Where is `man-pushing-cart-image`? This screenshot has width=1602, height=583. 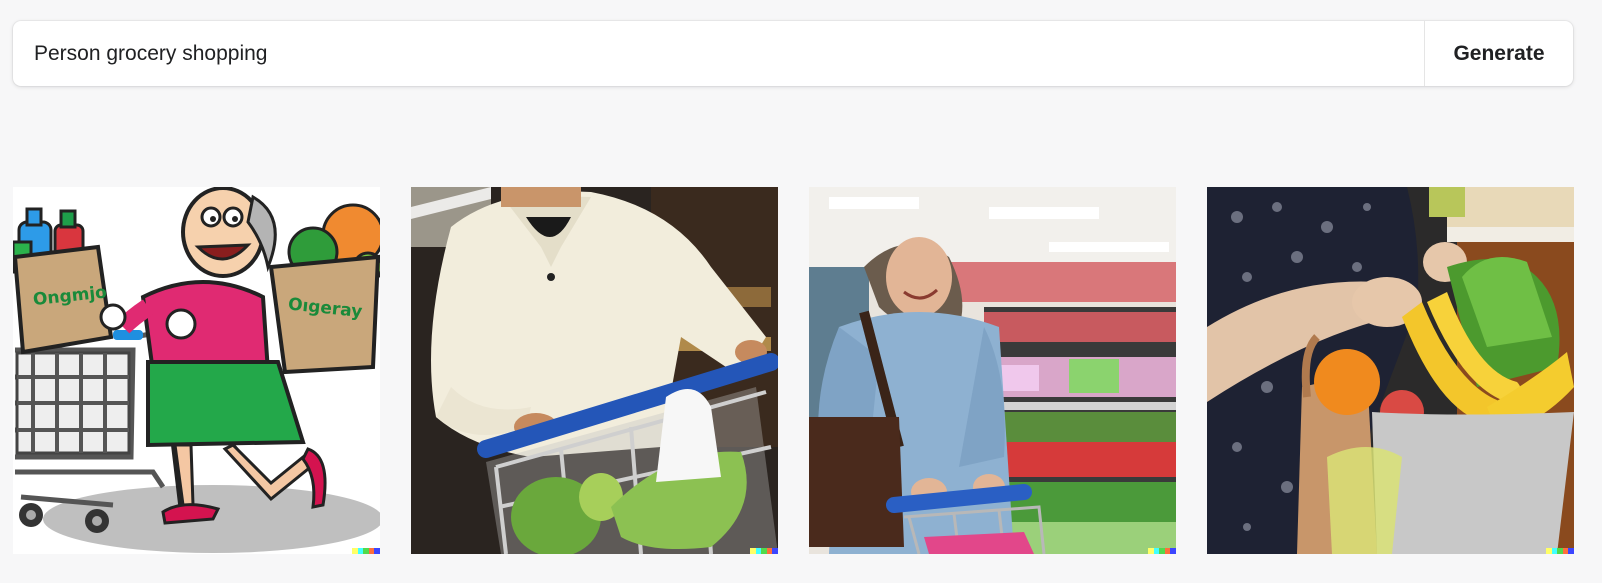
man-pushing-cart-image is located at coordinates (594, 370).